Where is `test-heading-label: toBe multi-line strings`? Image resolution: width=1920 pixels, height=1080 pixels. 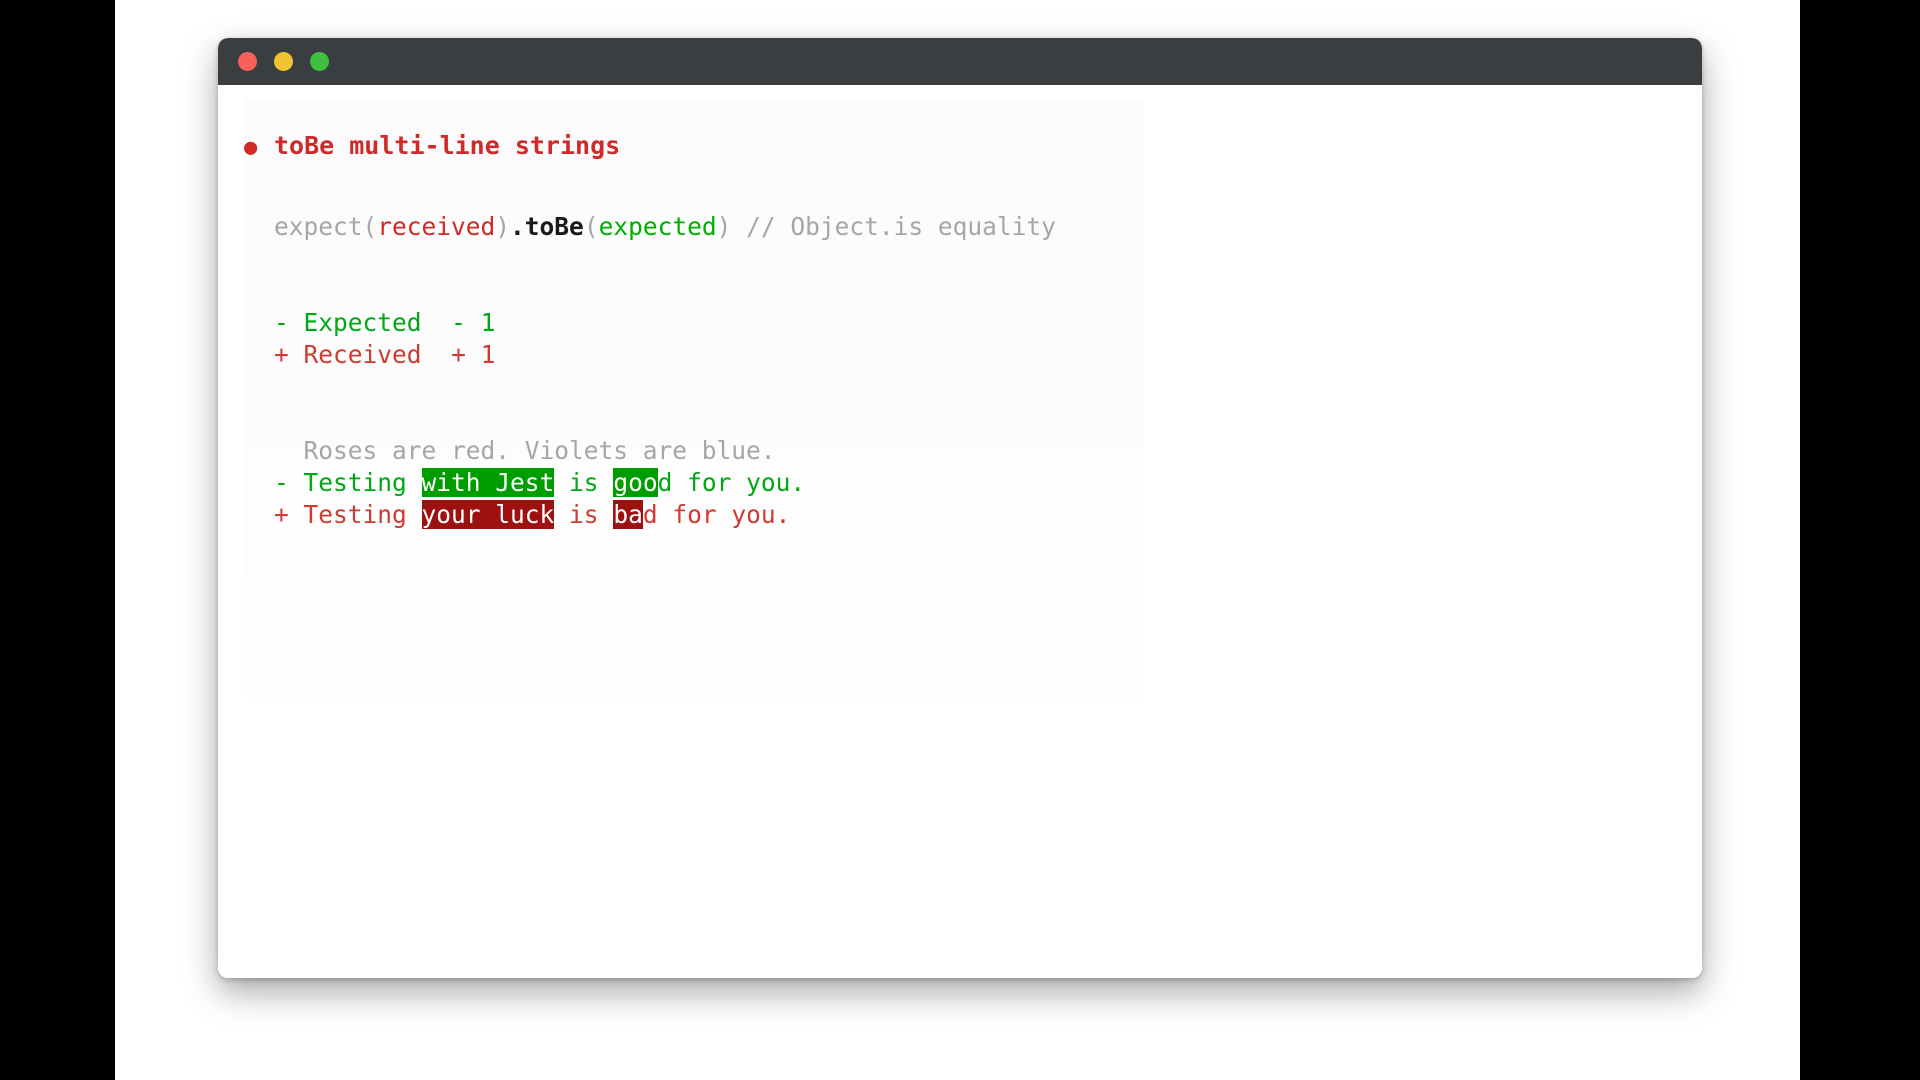
test-heading-label: toBe multi-line strings is located at coordinates (447, 145).